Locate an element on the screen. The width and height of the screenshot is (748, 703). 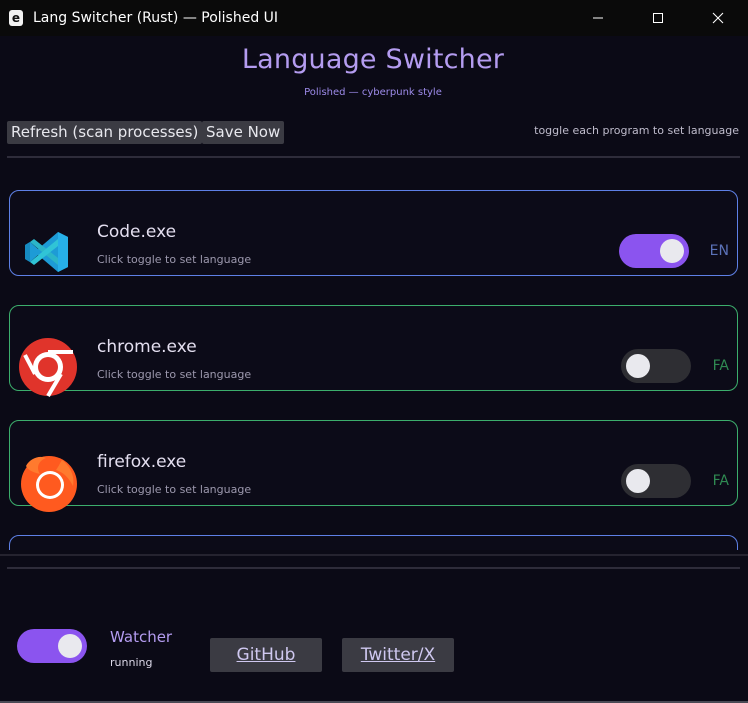
footer-divider is located at coordinates (373, 568).